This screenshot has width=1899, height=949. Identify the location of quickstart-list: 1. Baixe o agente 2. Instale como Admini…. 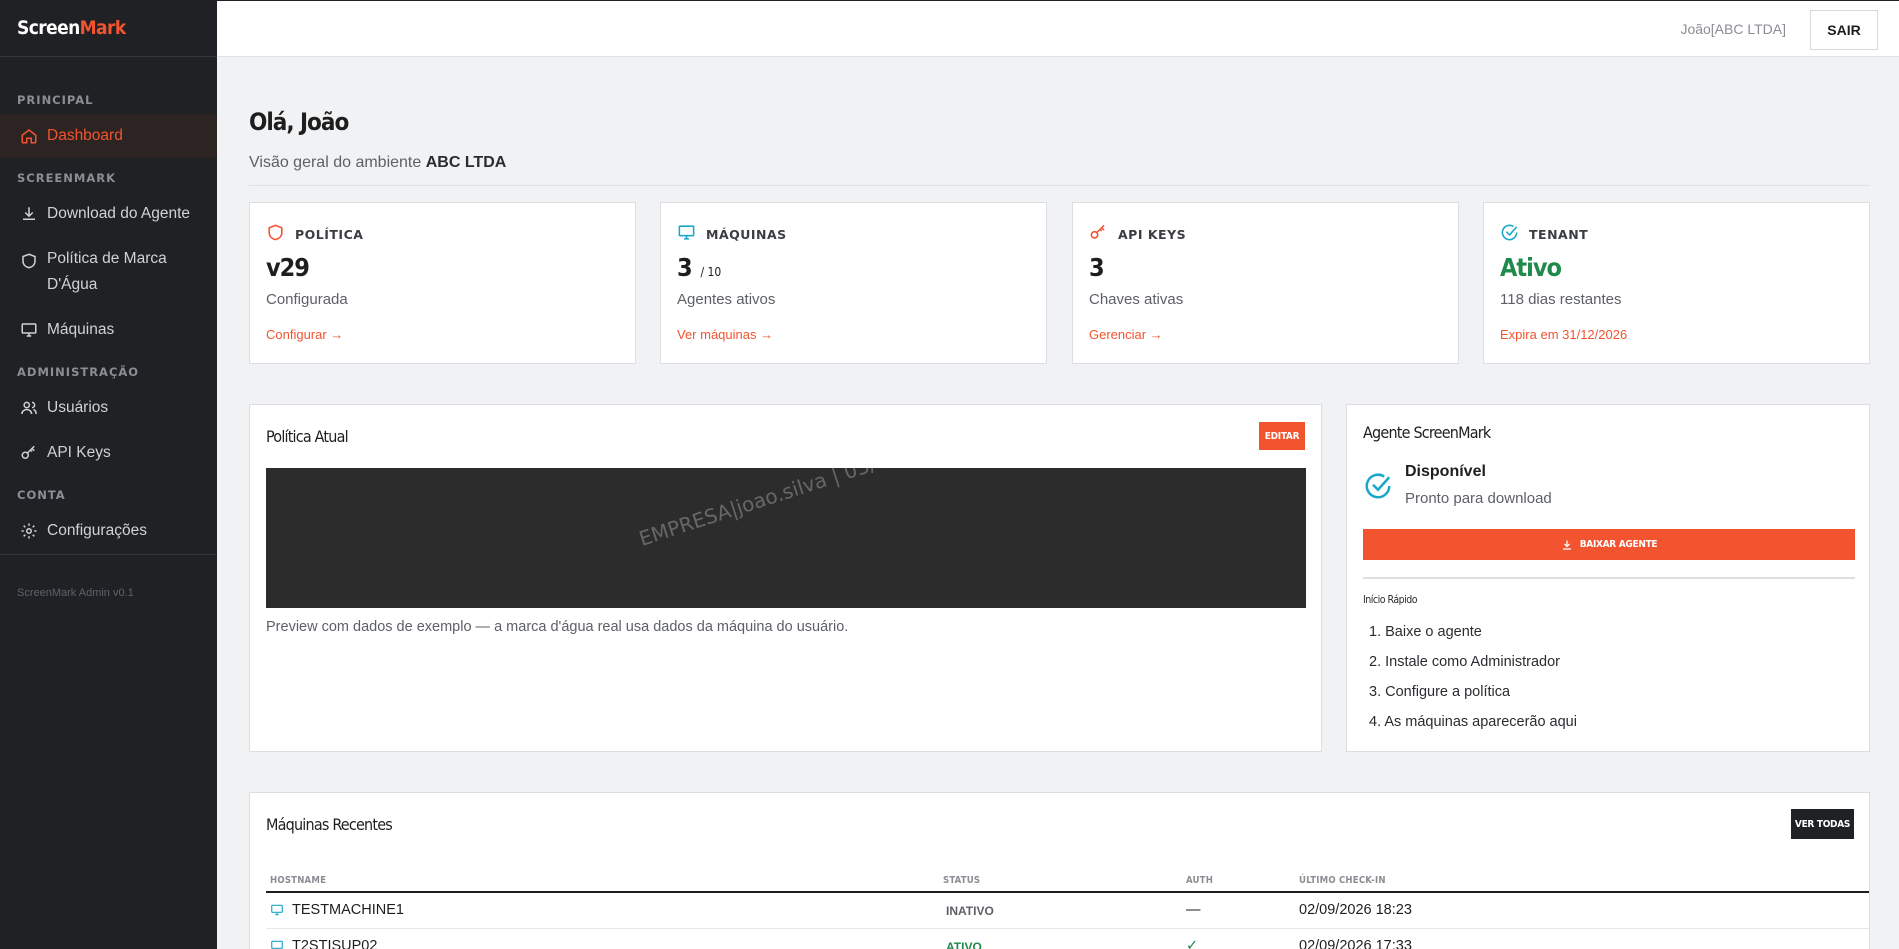
(1473, 684).